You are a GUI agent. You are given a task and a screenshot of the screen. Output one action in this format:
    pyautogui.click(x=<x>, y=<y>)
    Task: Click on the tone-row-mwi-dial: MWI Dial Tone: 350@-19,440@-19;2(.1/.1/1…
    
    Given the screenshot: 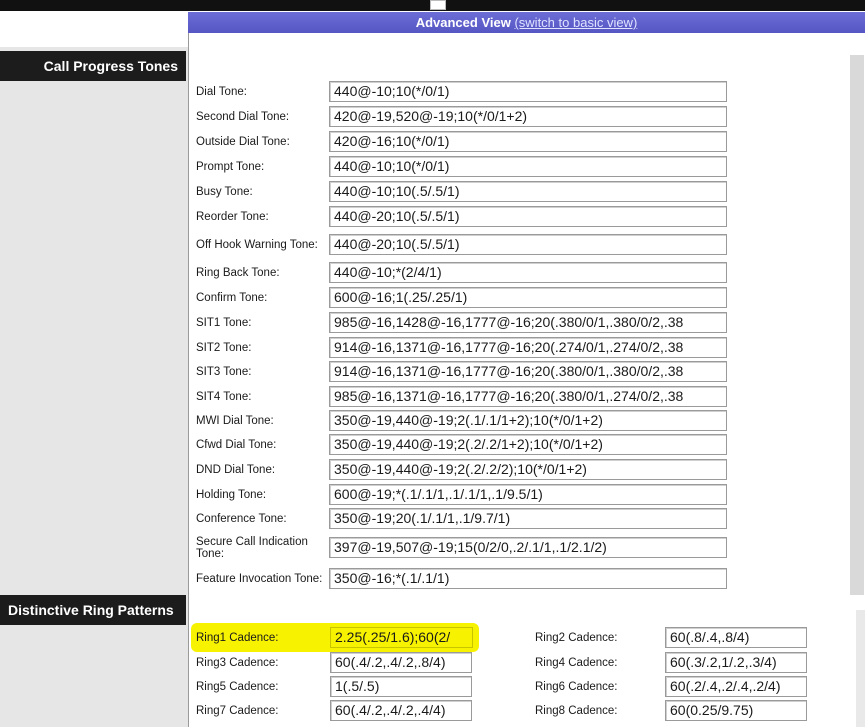 What is the action you would take?
    pyautogui.click(x=466, y=421)
    